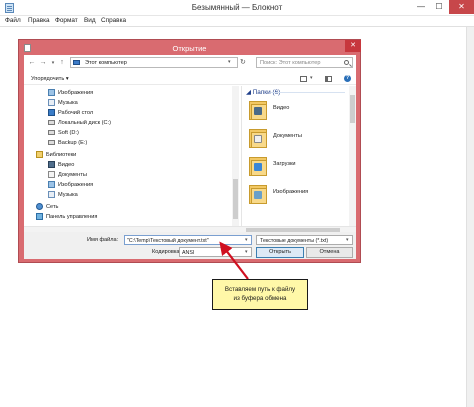 This screenshot has height=407, width=474. I want to click on callout-line-1: Вставляем путь к файлу, so click(260, 289).